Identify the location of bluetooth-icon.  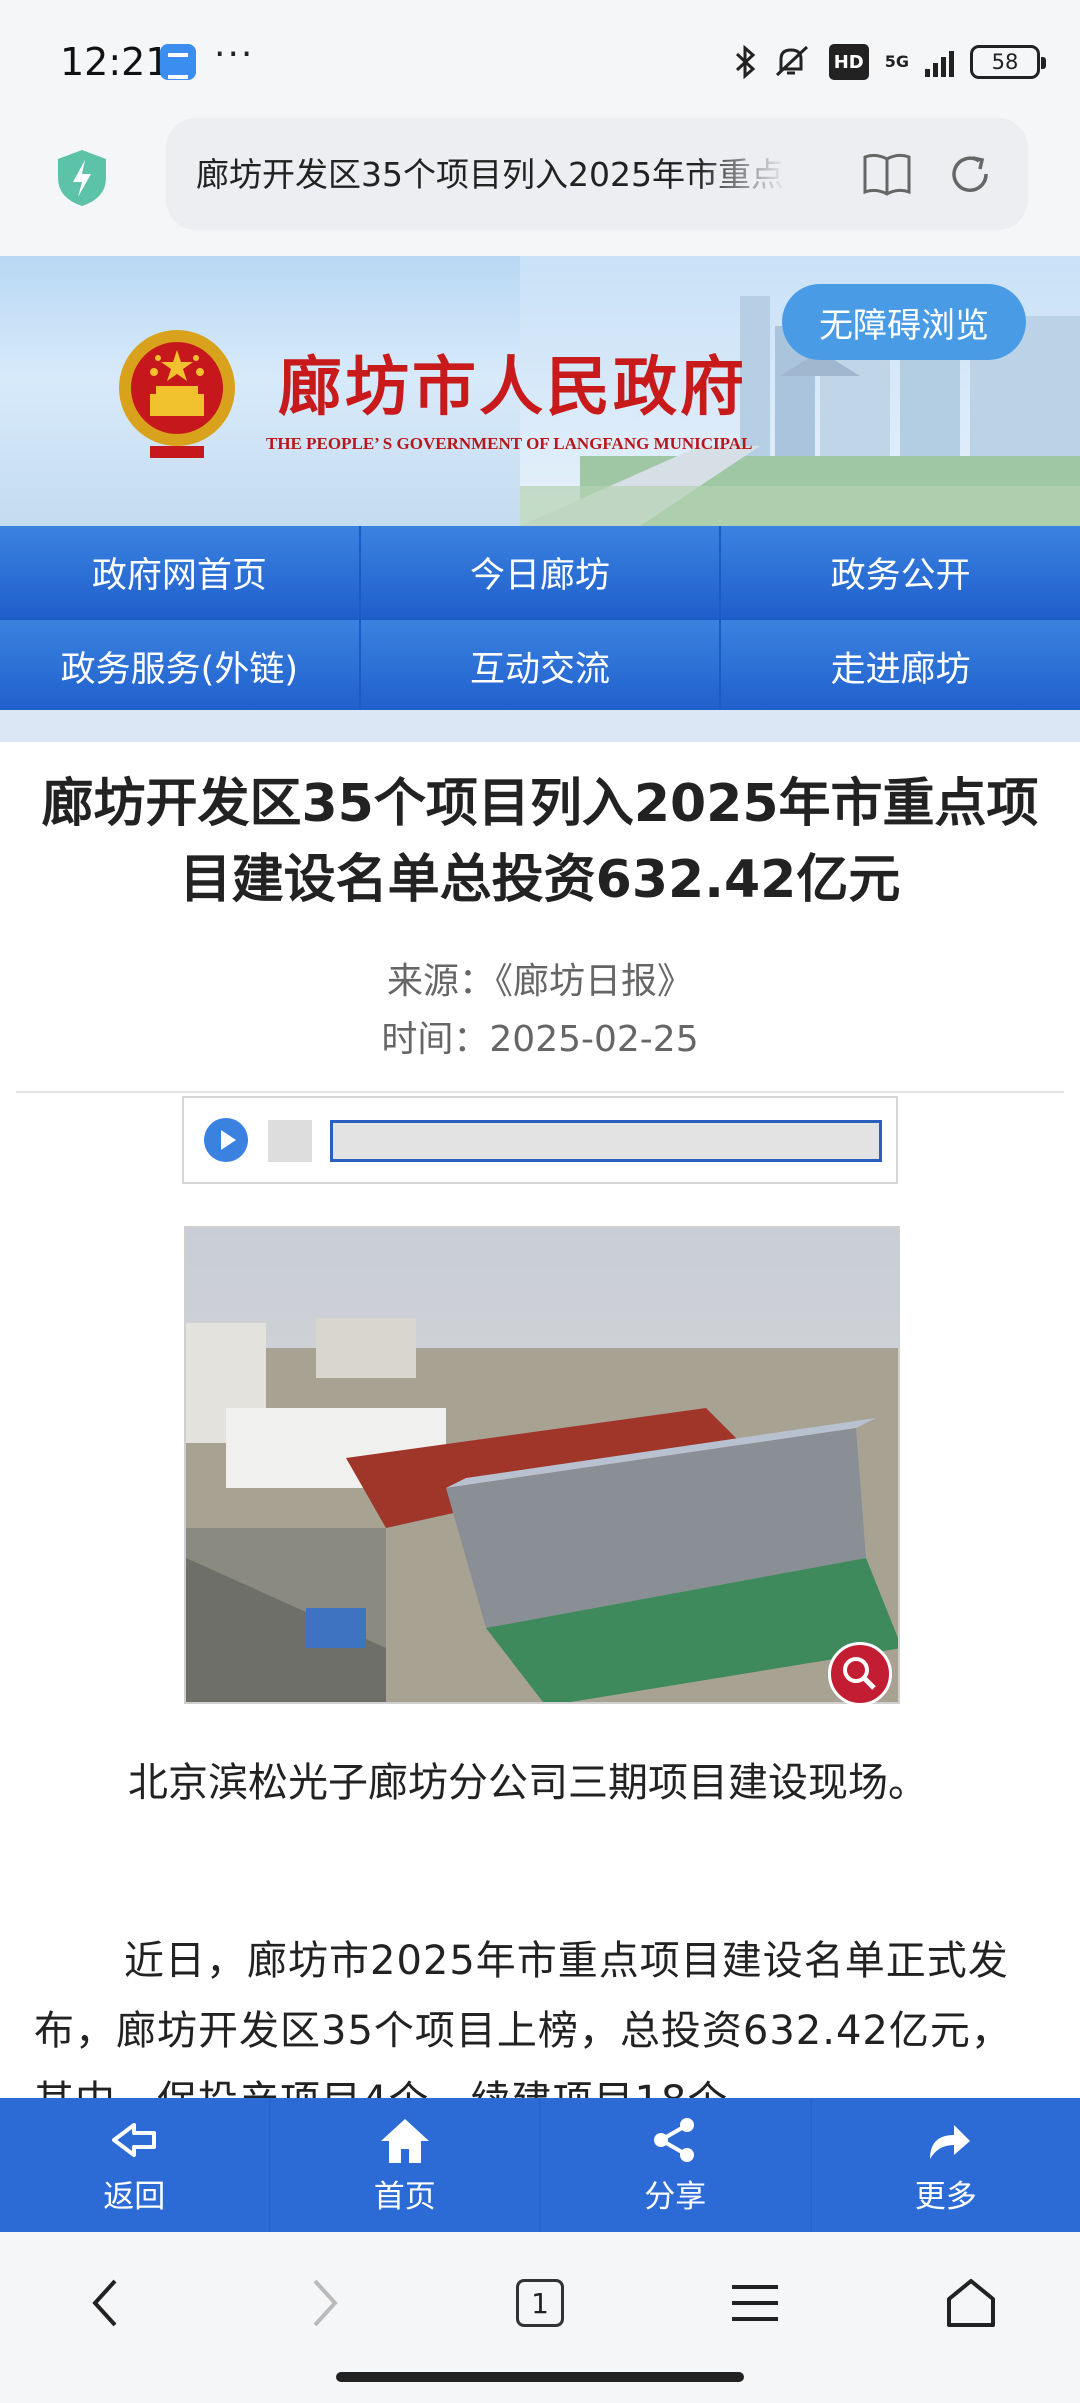
(745, 62).